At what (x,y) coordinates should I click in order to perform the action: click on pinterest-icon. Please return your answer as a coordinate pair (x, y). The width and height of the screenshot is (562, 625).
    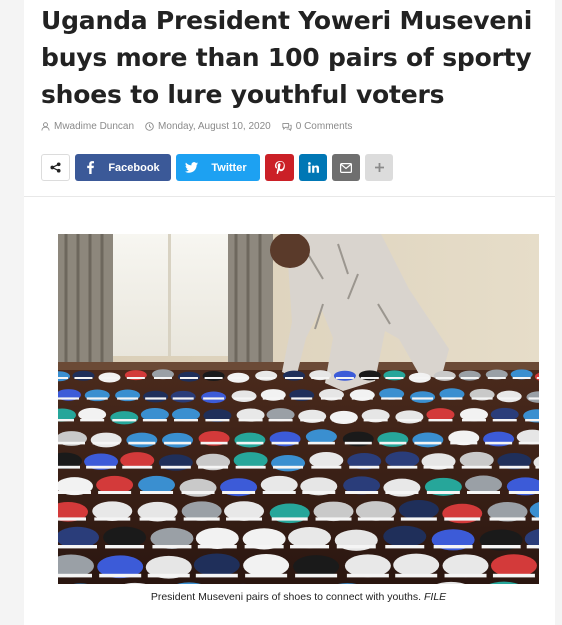
    Looking at the image, I should click on (279, 167).